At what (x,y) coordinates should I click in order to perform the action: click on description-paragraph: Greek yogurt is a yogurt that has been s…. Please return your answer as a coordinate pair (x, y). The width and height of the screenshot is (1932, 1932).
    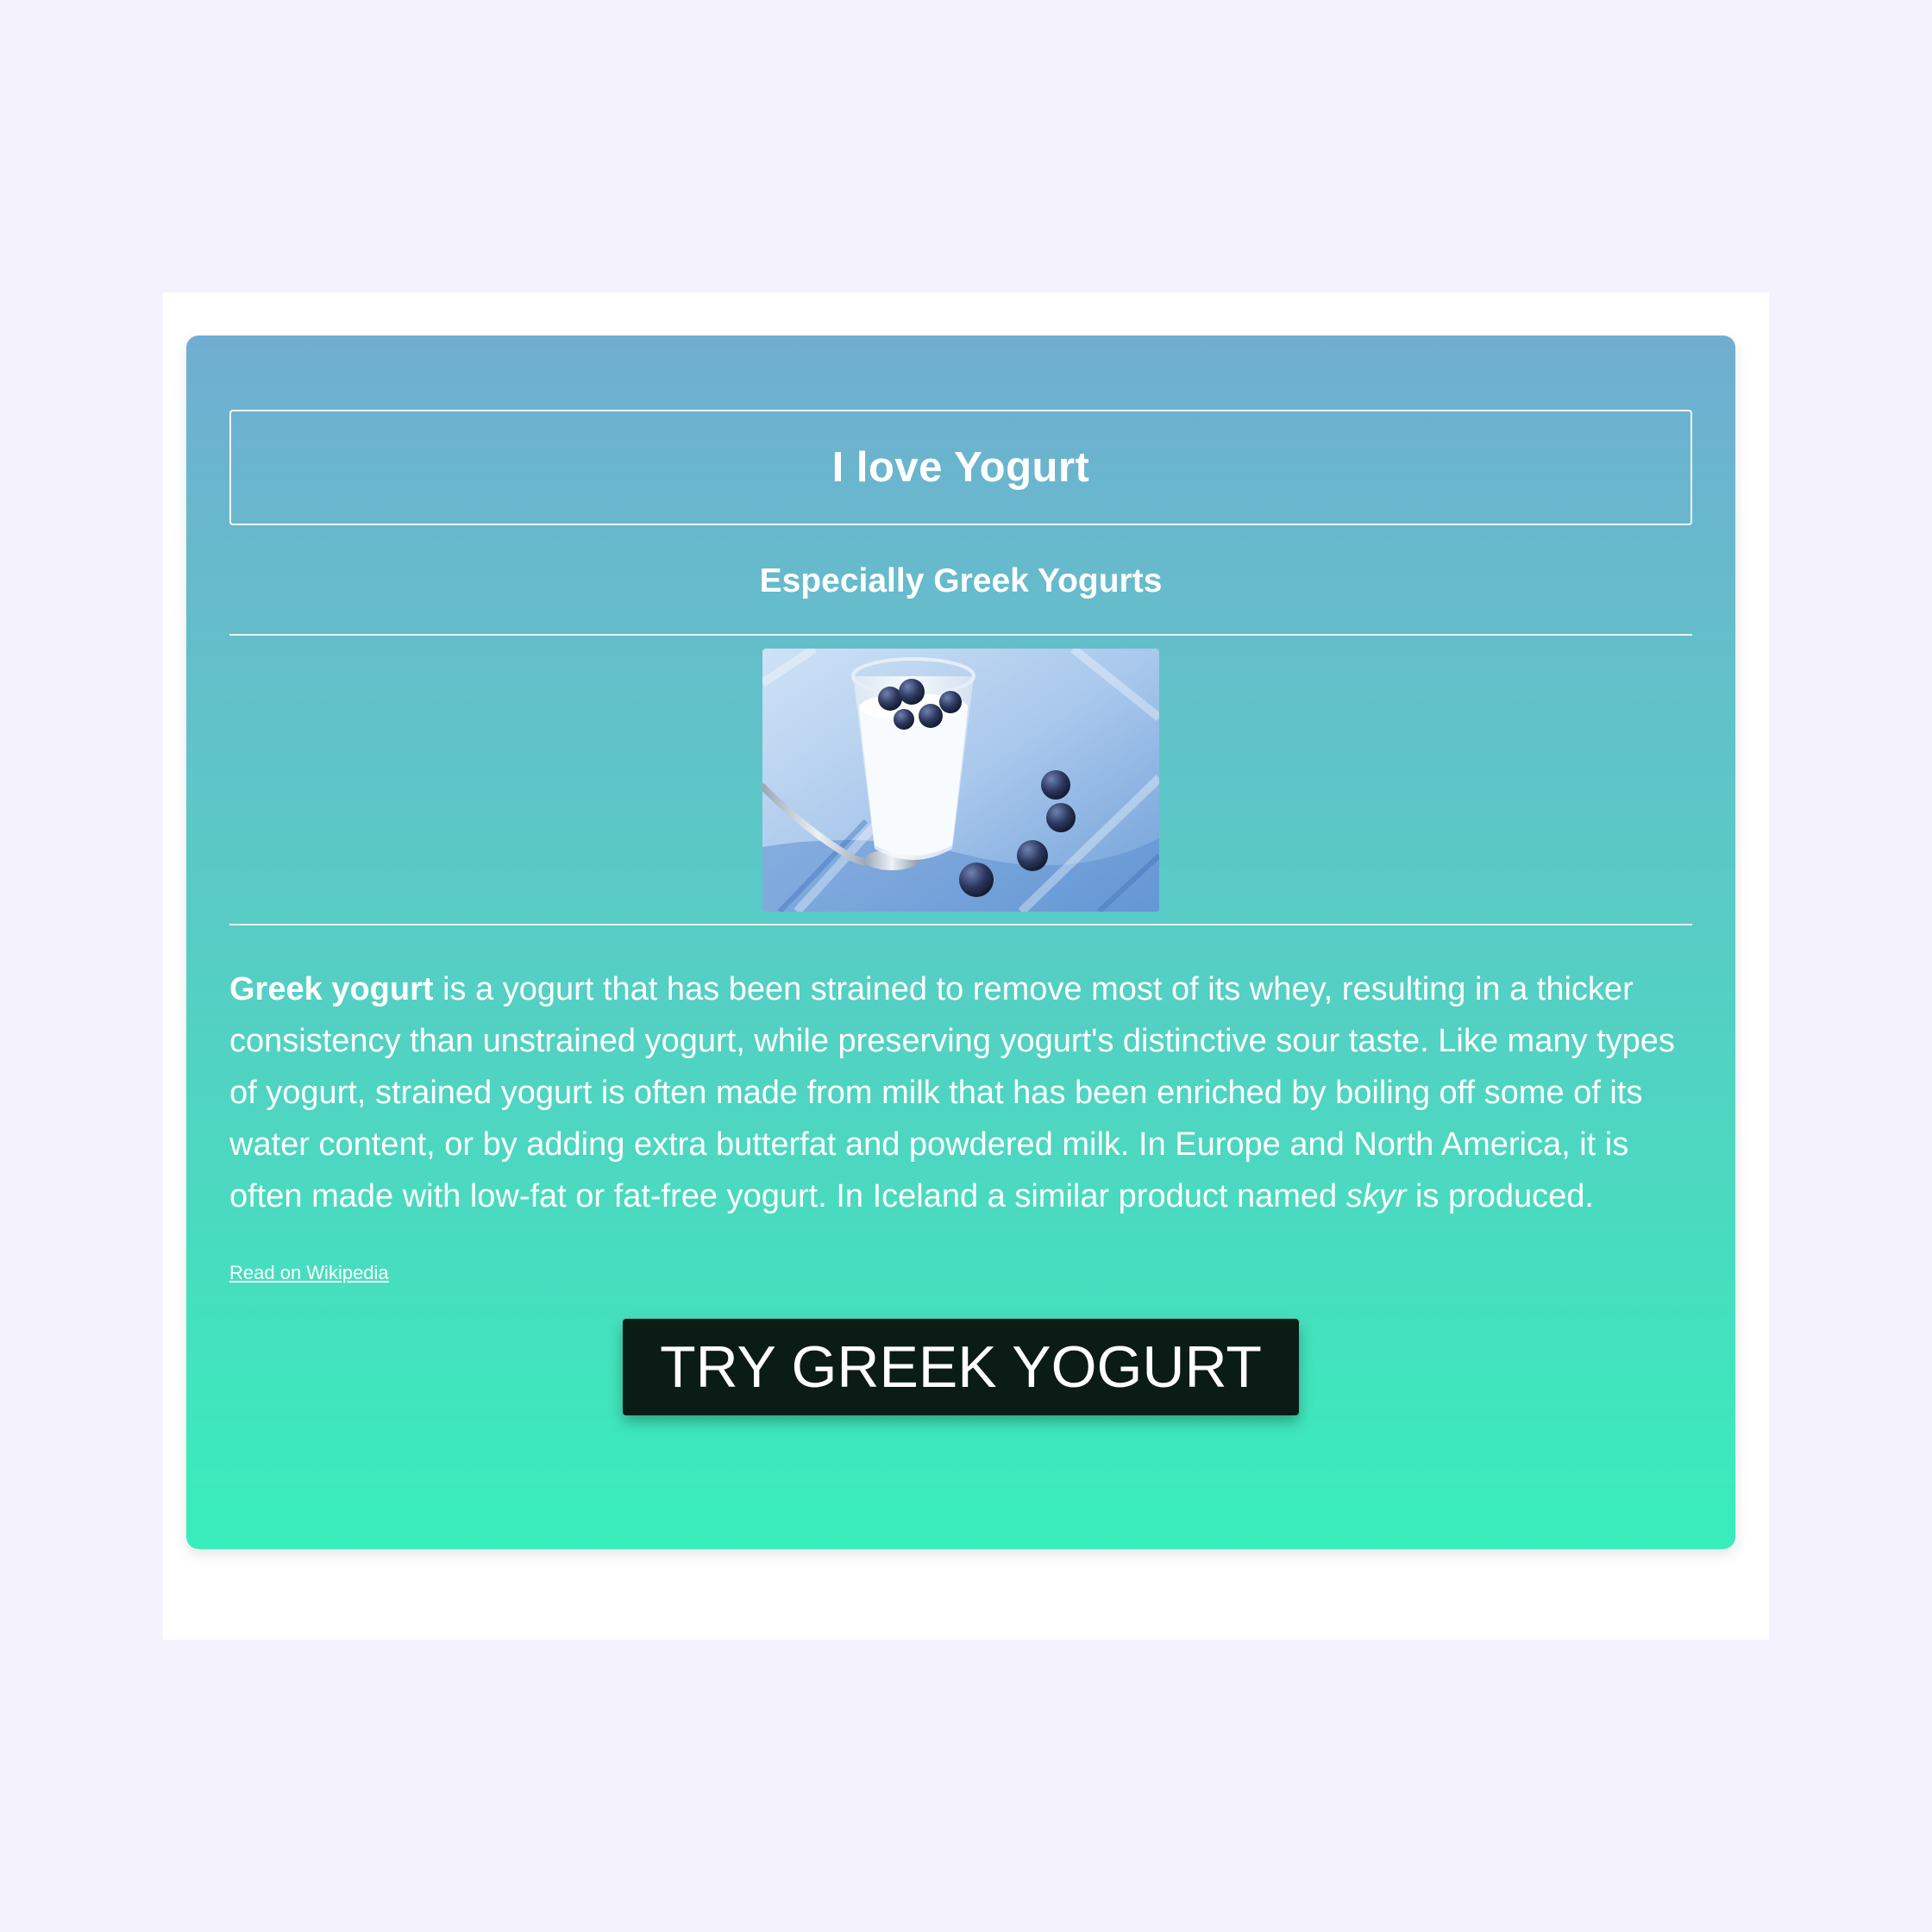
    Looking at the image, I should click on (961, 1093).